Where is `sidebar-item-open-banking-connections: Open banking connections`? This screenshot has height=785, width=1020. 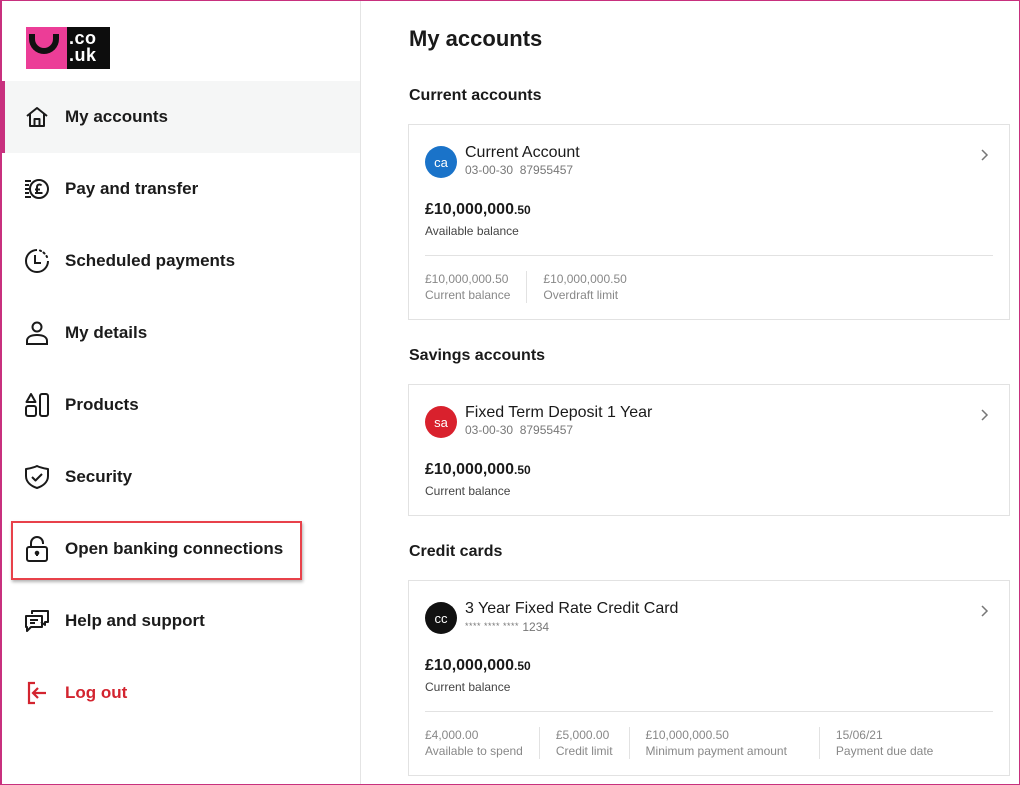
sidebar-item-open-banking-connections: Open banking connections is located at coordinates (180, 549).